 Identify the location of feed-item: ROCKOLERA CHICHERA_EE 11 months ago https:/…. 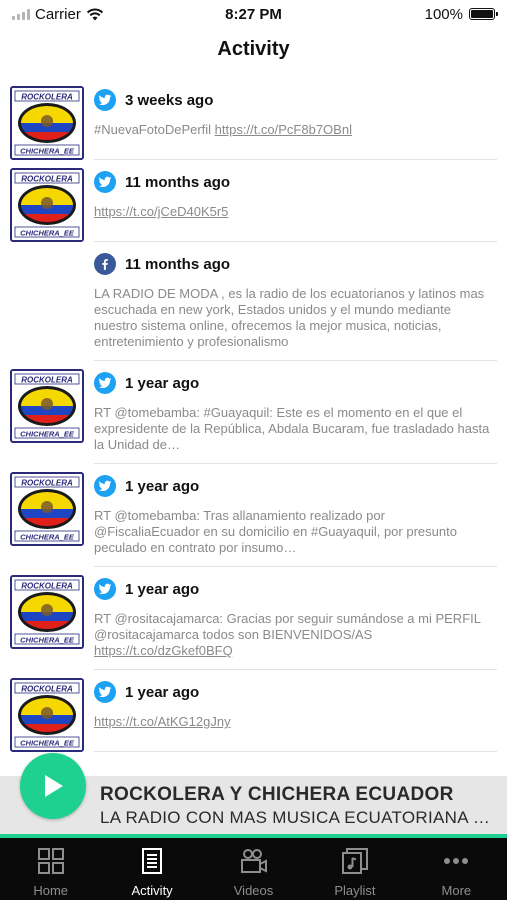
(253, 201).